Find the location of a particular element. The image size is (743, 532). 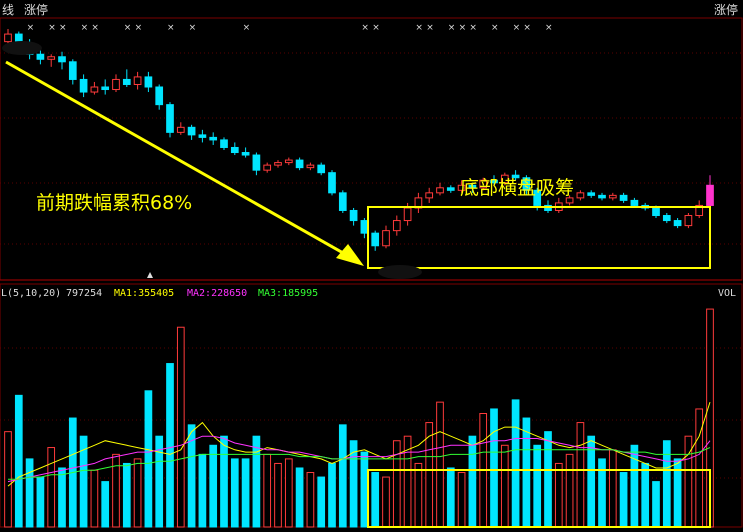

decline-arrow-head is located at coordinates (350, 255).